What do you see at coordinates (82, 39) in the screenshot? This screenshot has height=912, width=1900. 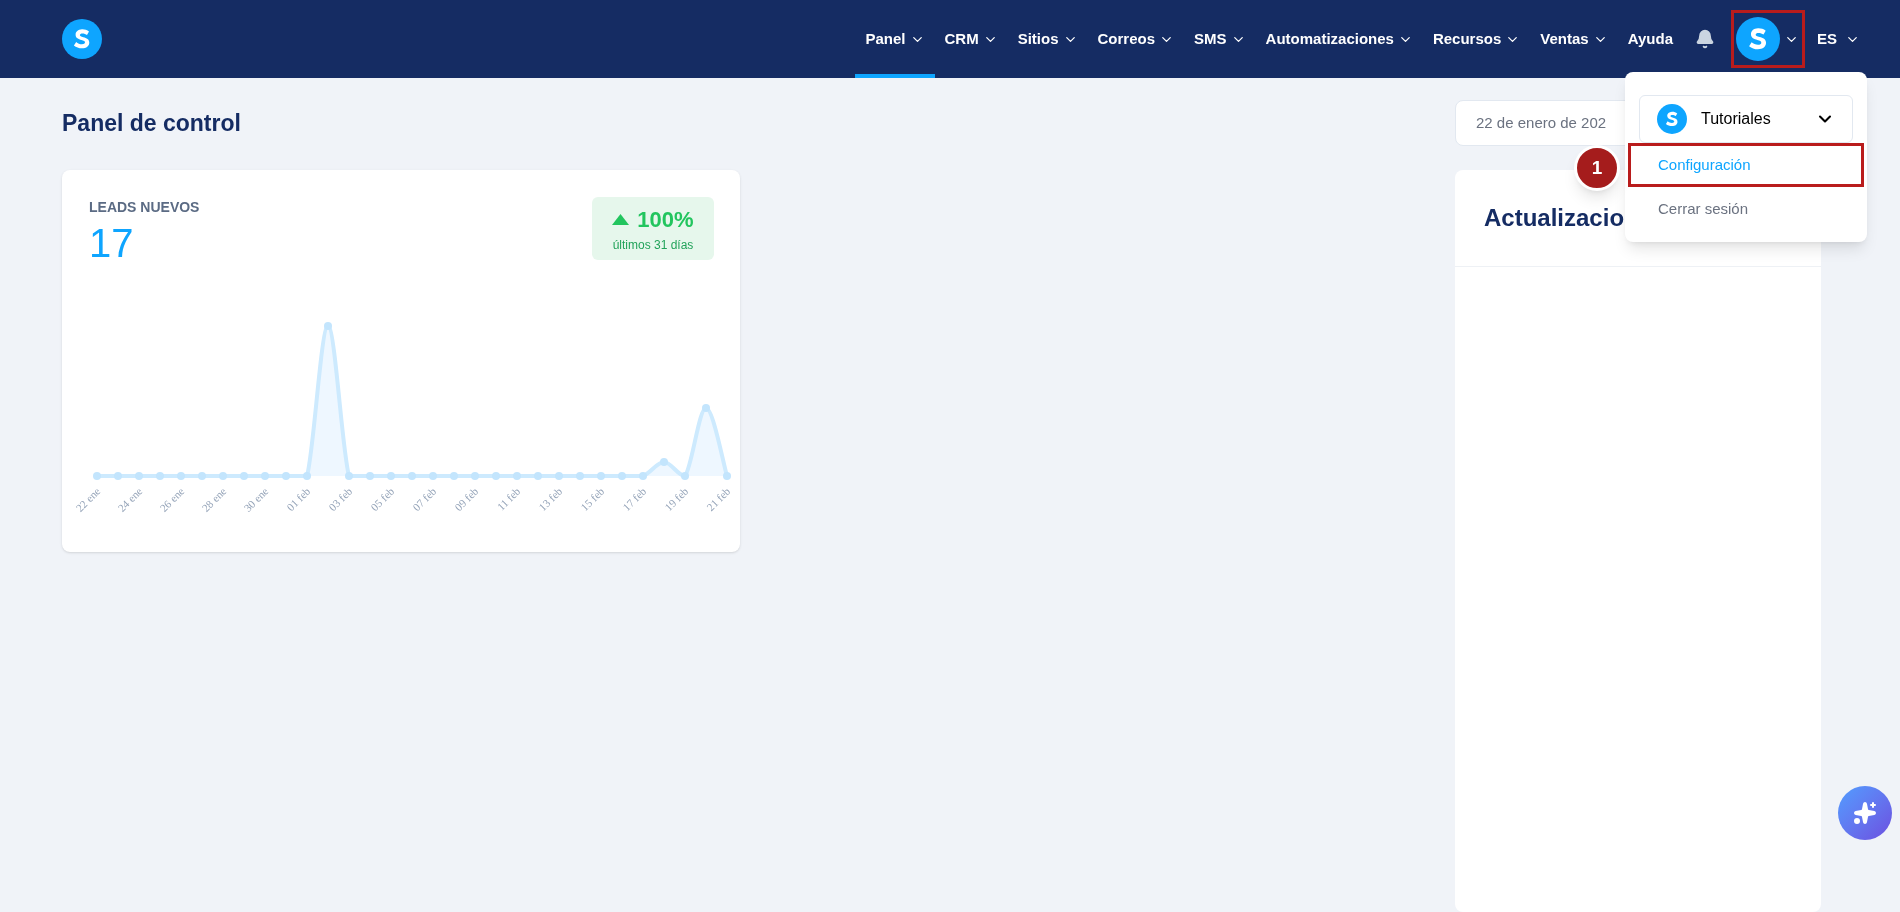 I see `logo-icon` at bounding box center [82, 39].